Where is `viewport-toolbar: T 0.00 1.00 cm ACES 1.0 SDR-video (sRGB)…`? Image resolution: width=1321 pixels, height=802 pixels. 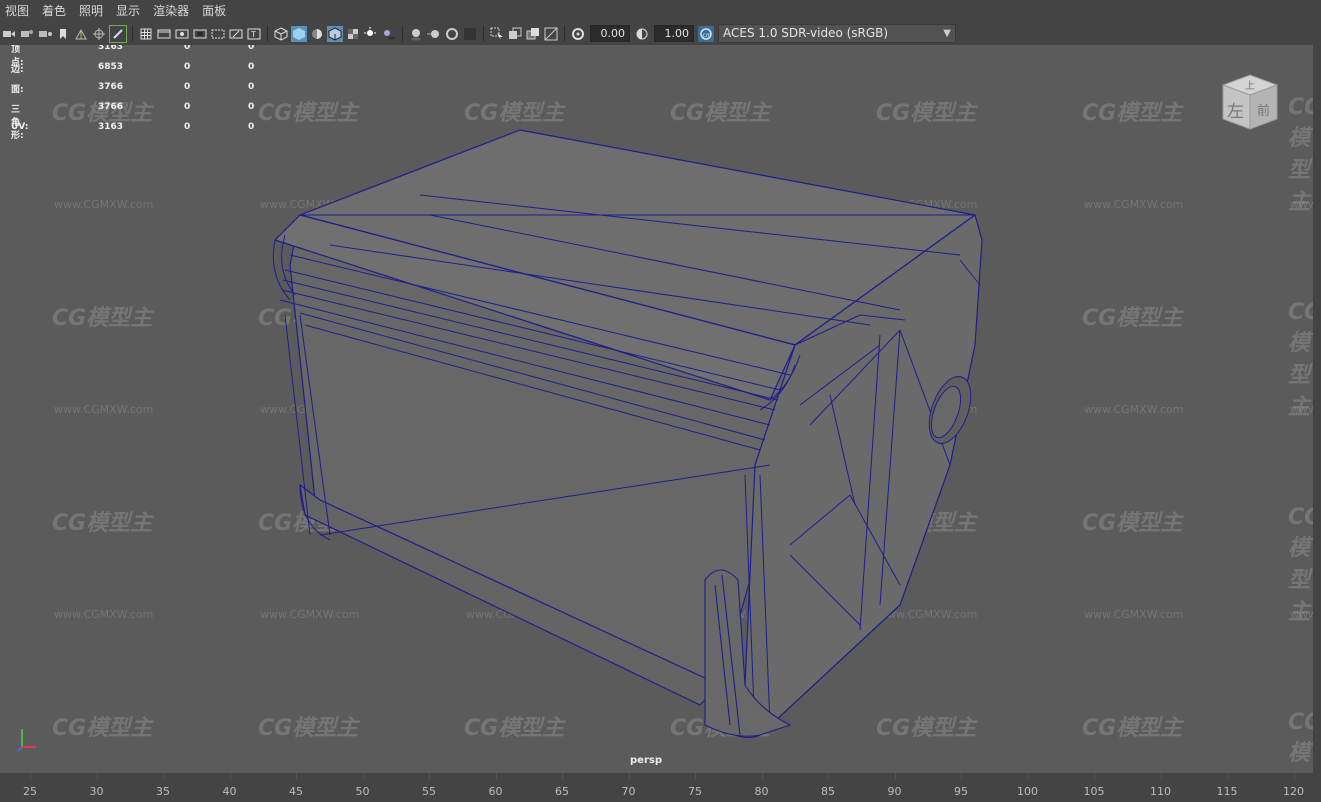
viewport-toolbar: T 0.00 1.00 cm ACES 1.0 SDR-video (sRGB)… is located at coordinates (660, 34).